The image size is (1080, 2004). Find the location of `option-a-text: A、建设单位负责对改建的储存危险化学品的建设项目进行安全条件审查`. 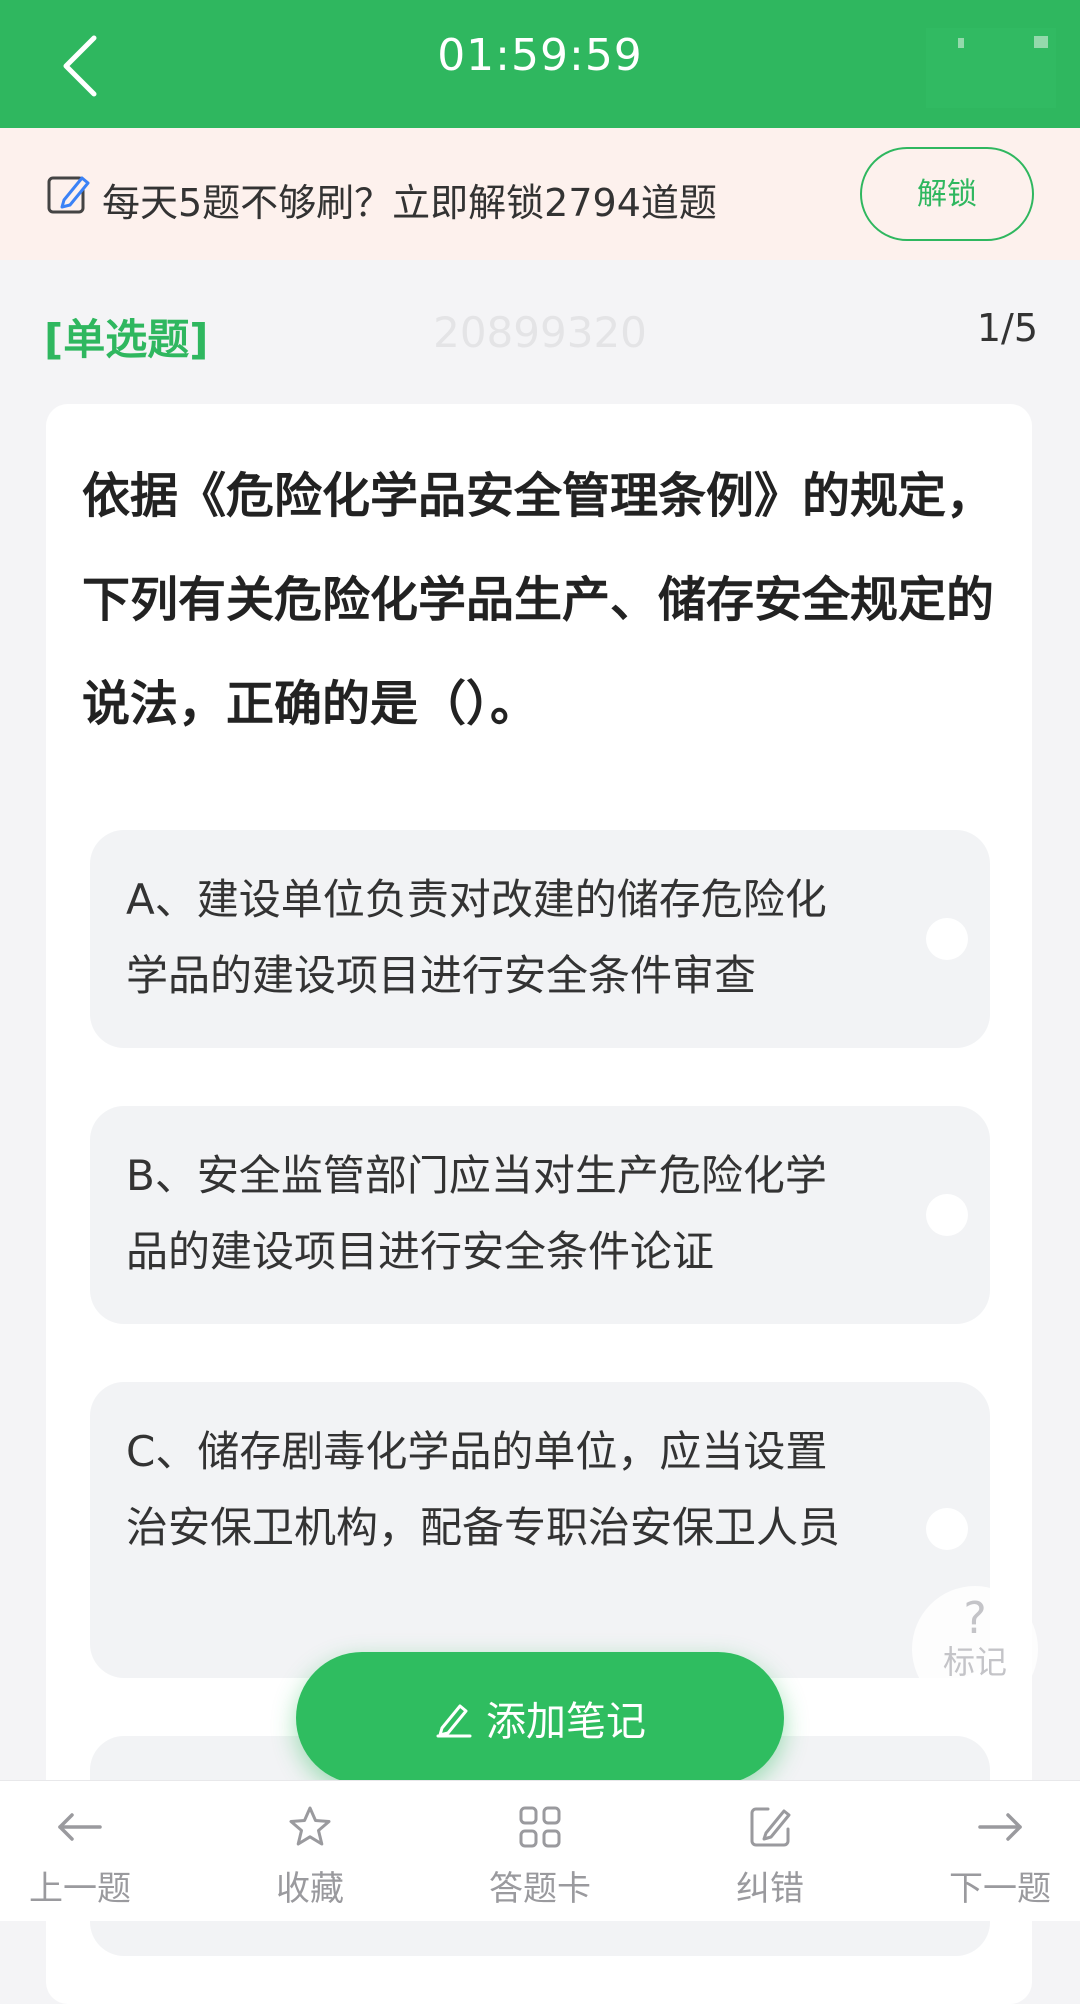

option-a-text: A、建设单位负责对改建的储存危险化学品的建设项目进行安全条件审查 is located at coordinates (476, 937).